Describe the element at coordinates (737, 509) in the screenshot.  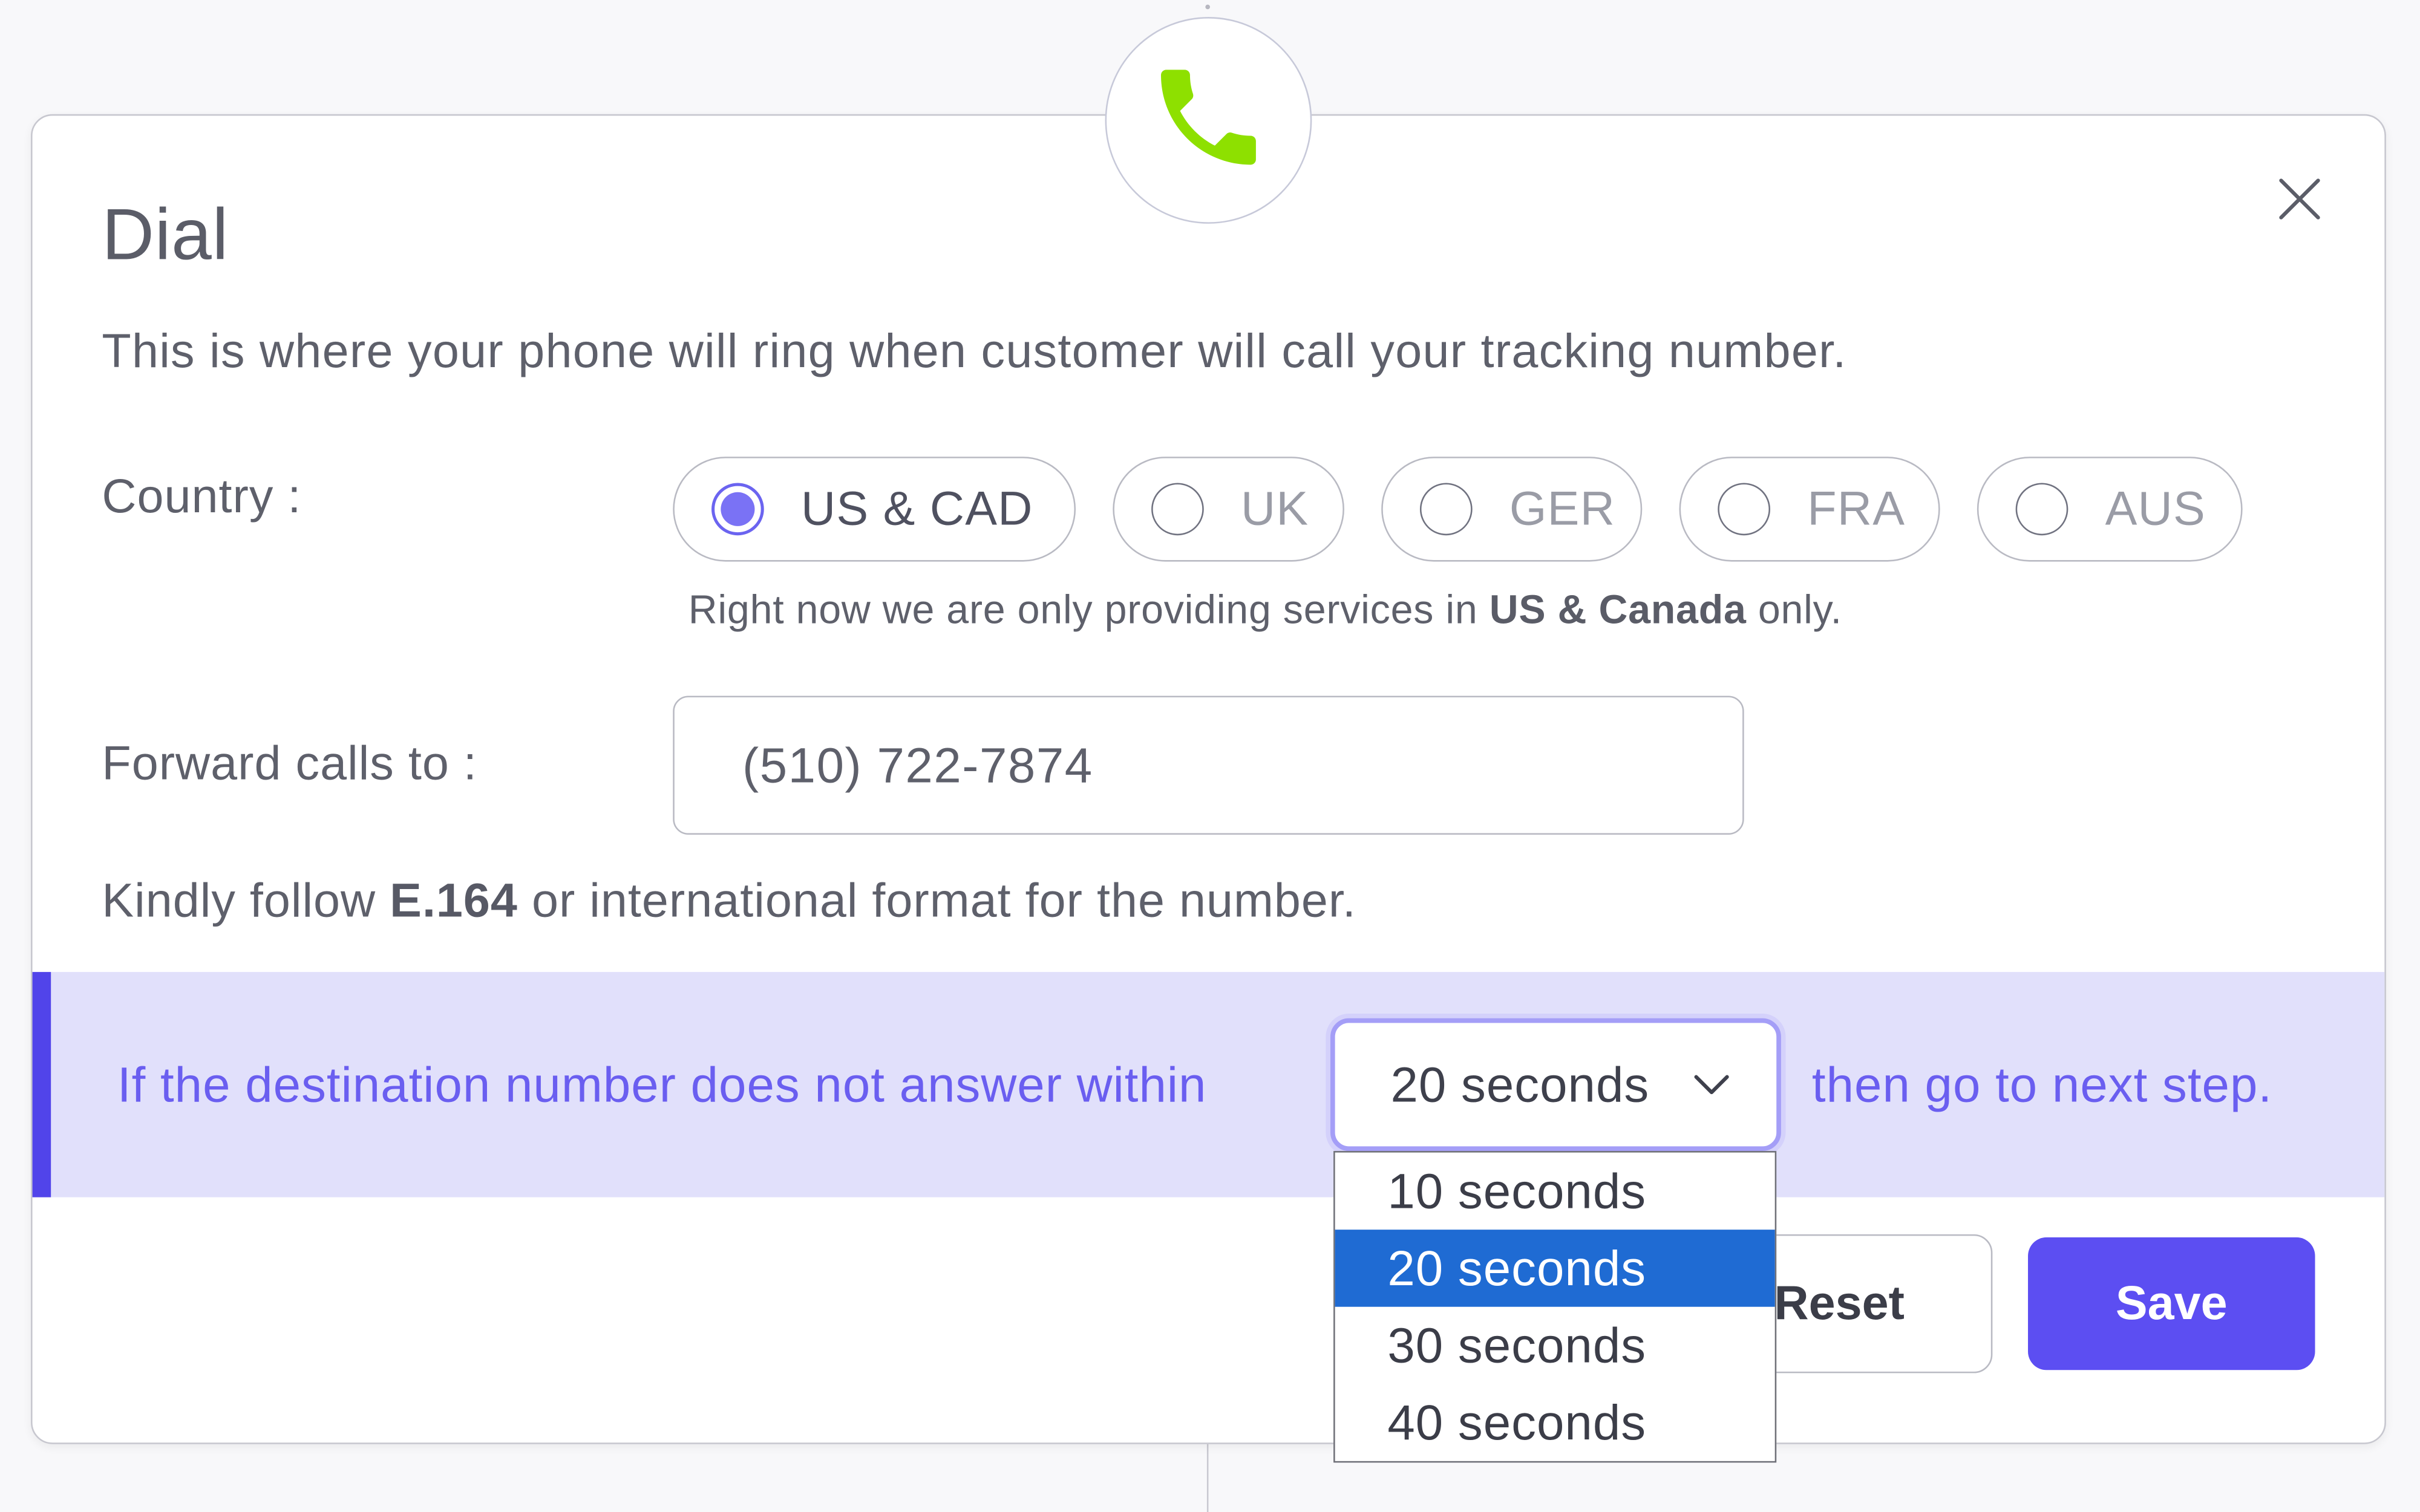
I see `radio-button-checked` at that location.